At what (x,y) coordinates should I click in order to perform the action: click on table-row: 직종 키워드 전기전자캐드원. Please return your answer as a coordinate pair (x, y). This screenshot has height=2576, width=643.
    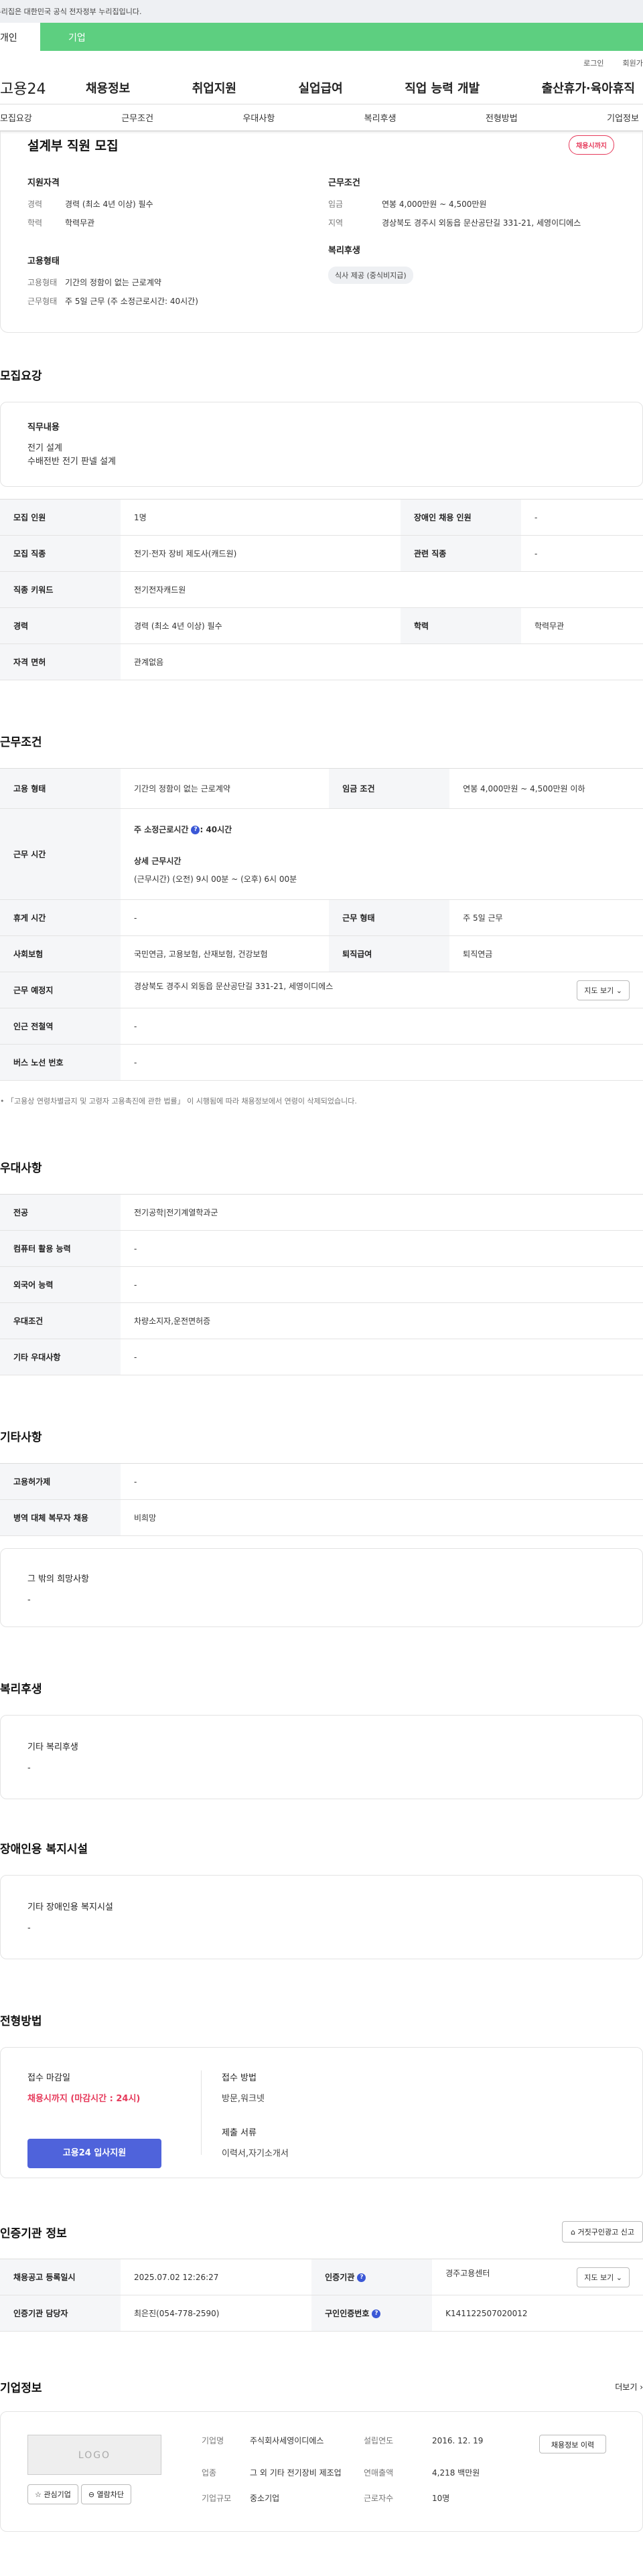
    Looking at the image, I should click on (321, 589).